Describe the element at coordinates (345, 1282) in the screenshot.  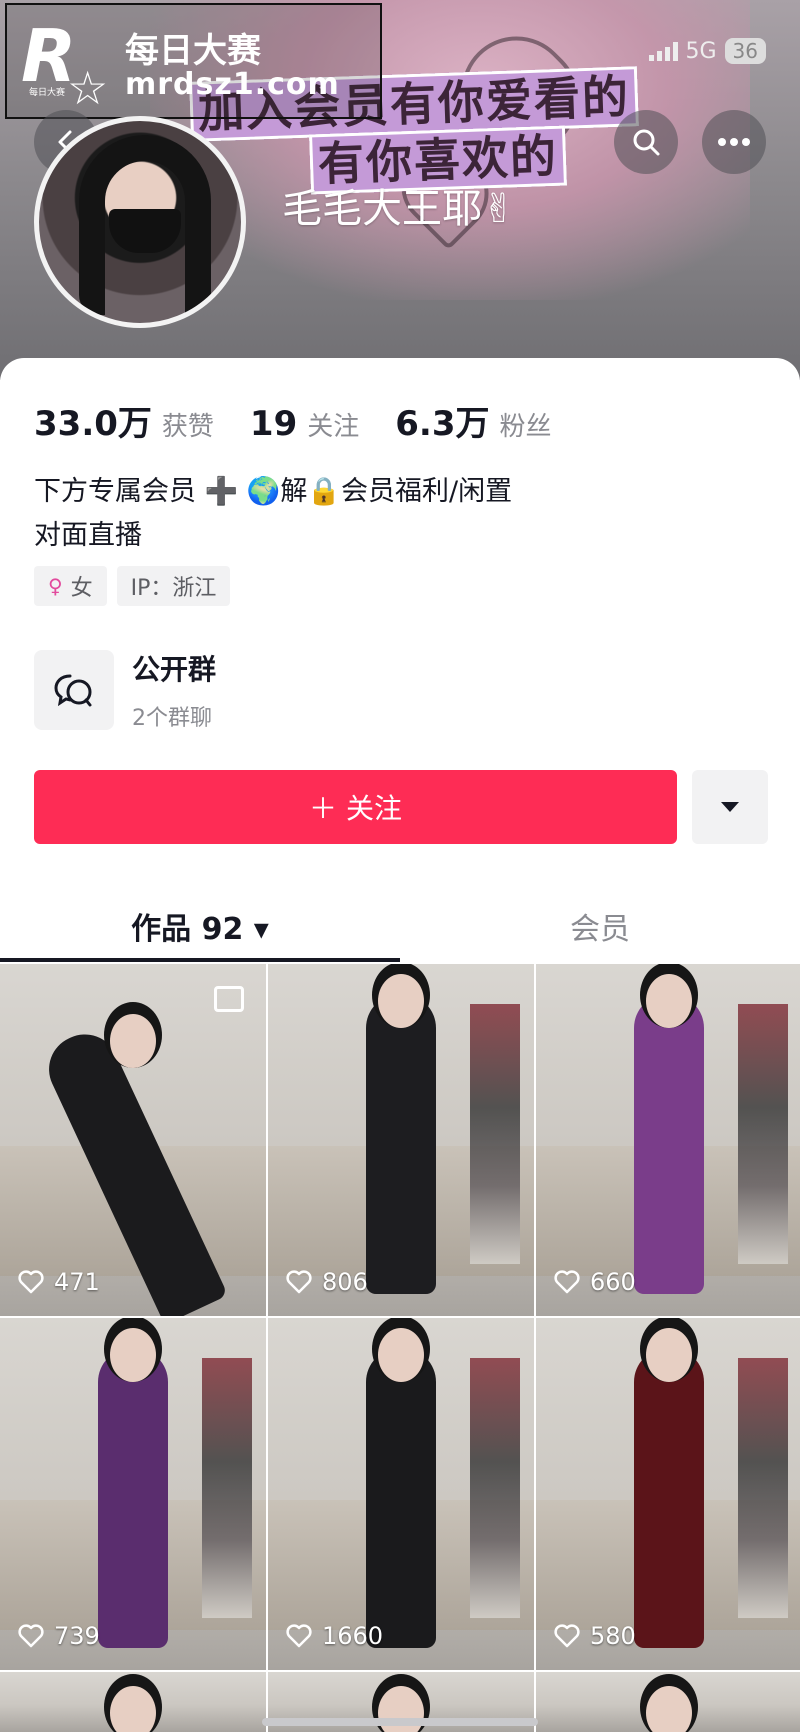
I see `like-count: 806` at that location.